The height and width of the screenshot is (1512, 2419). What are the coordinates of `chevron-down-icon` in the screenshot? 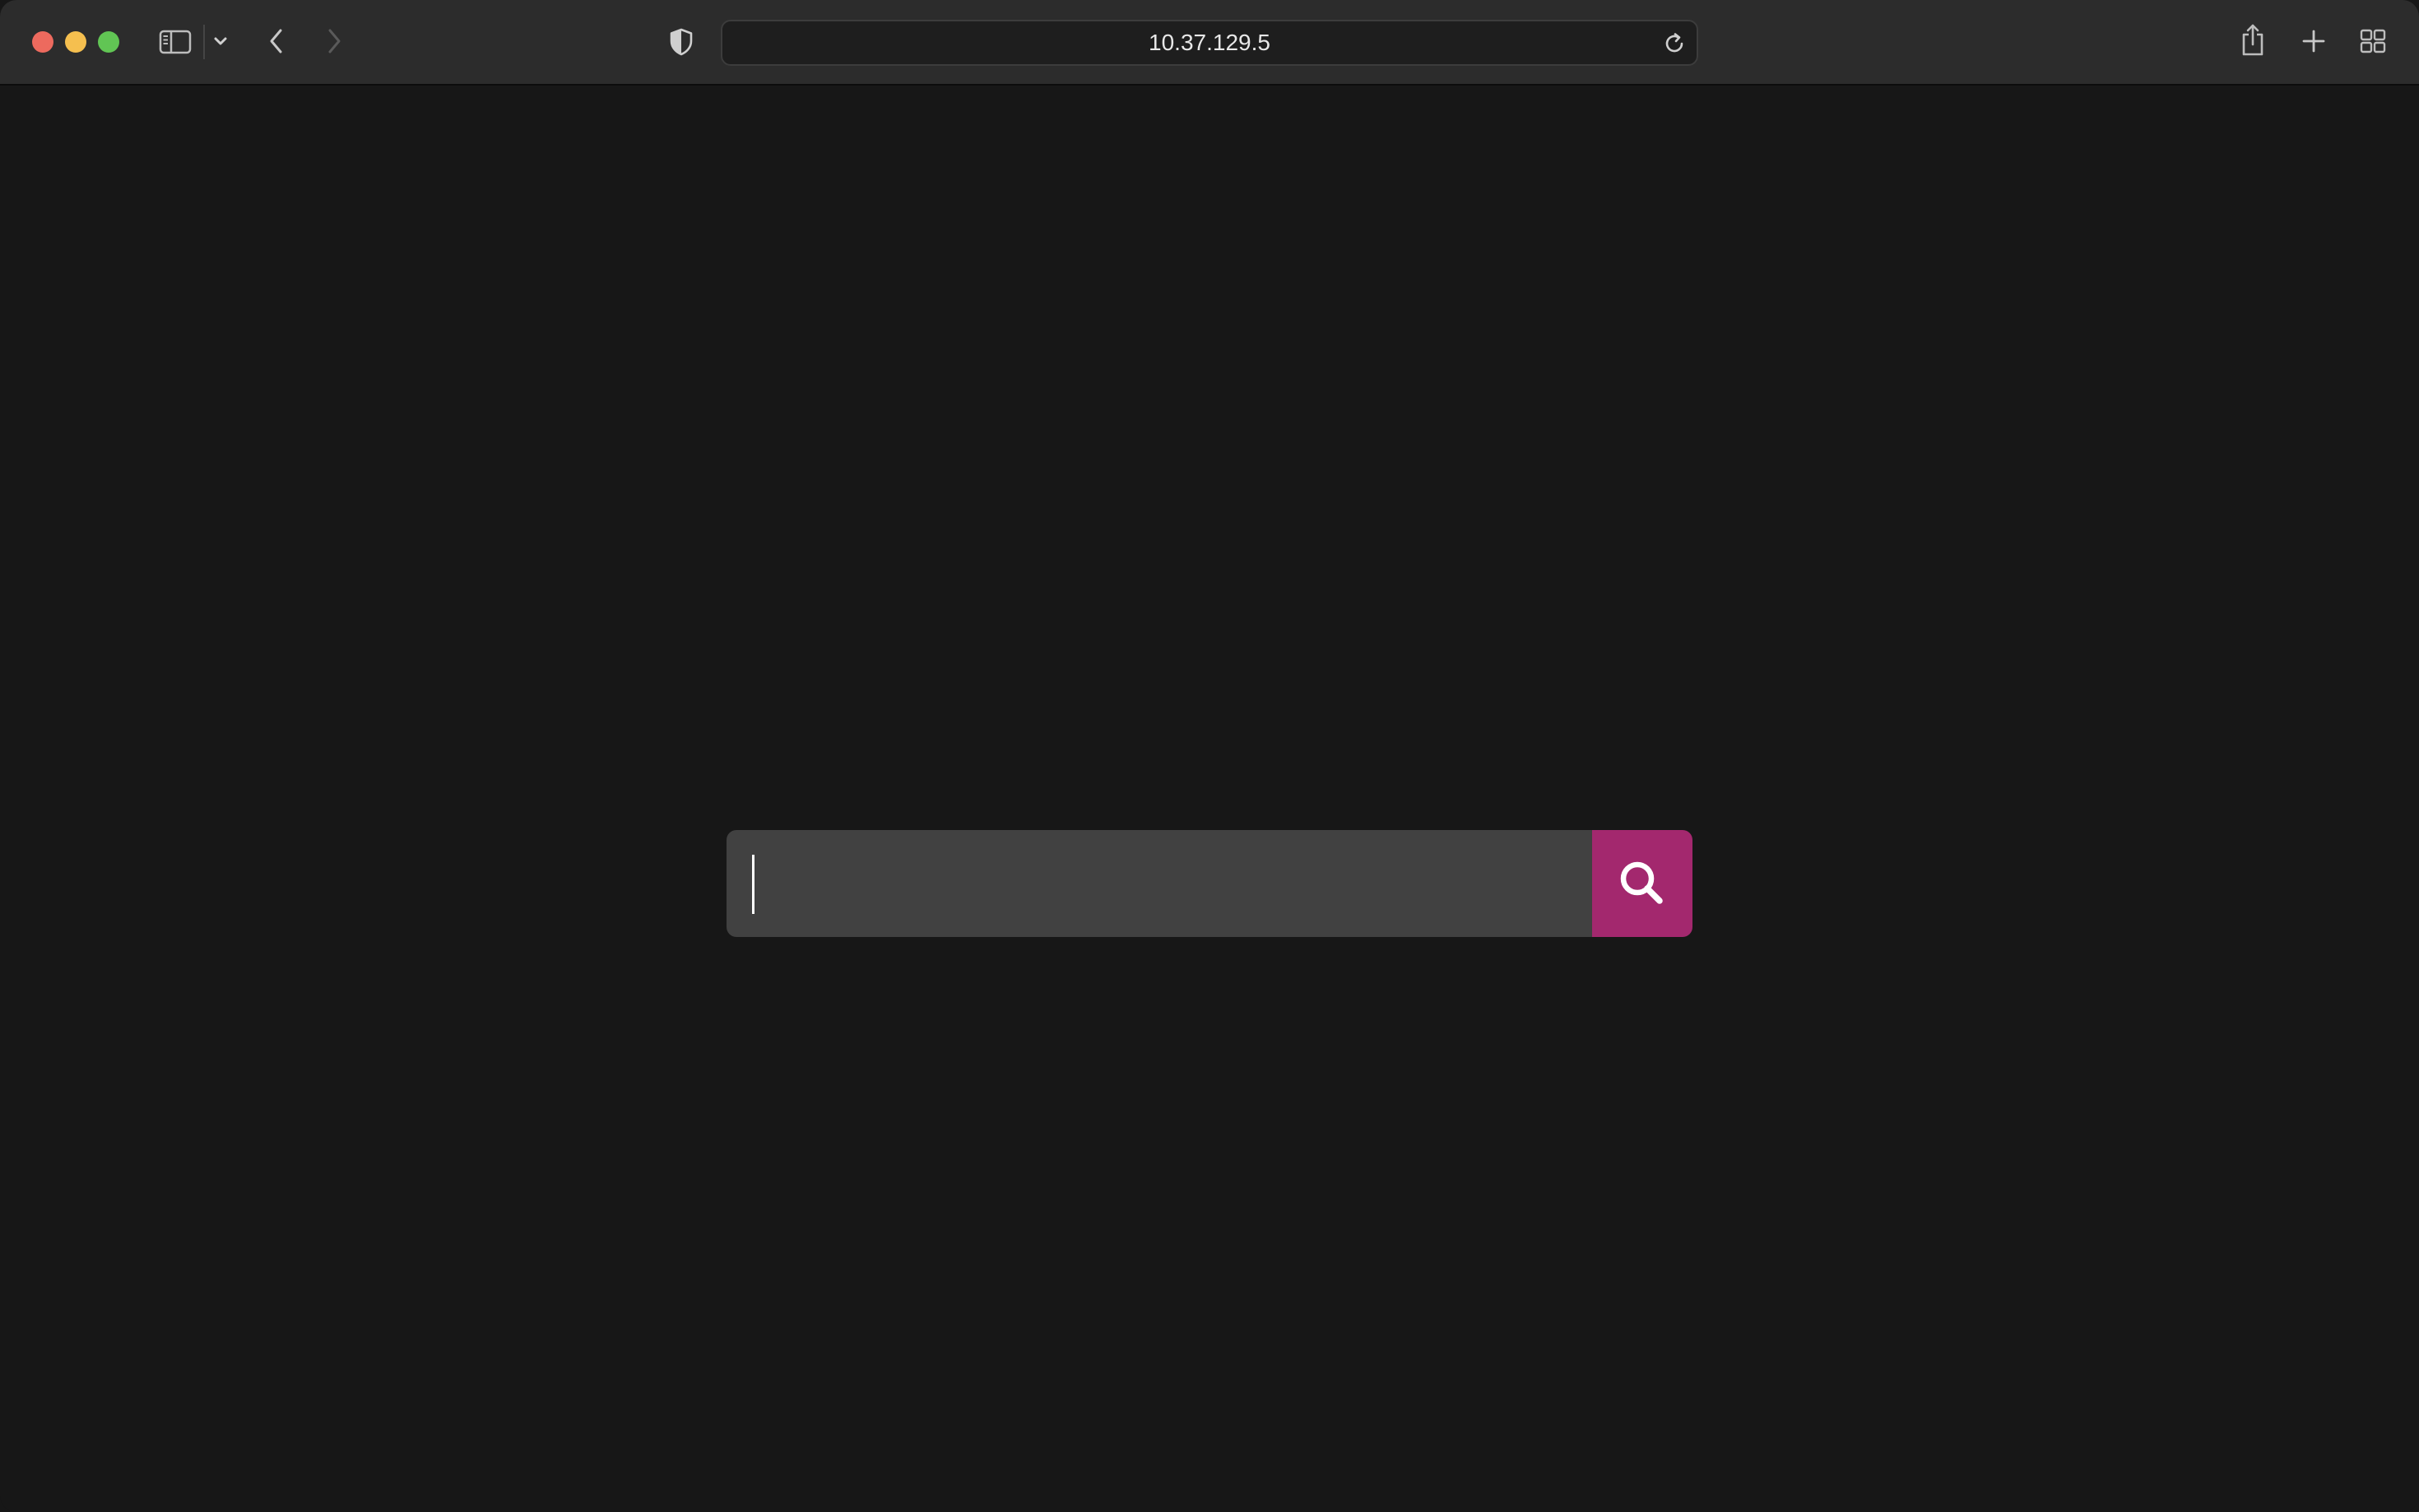 It's located at (221, 41).